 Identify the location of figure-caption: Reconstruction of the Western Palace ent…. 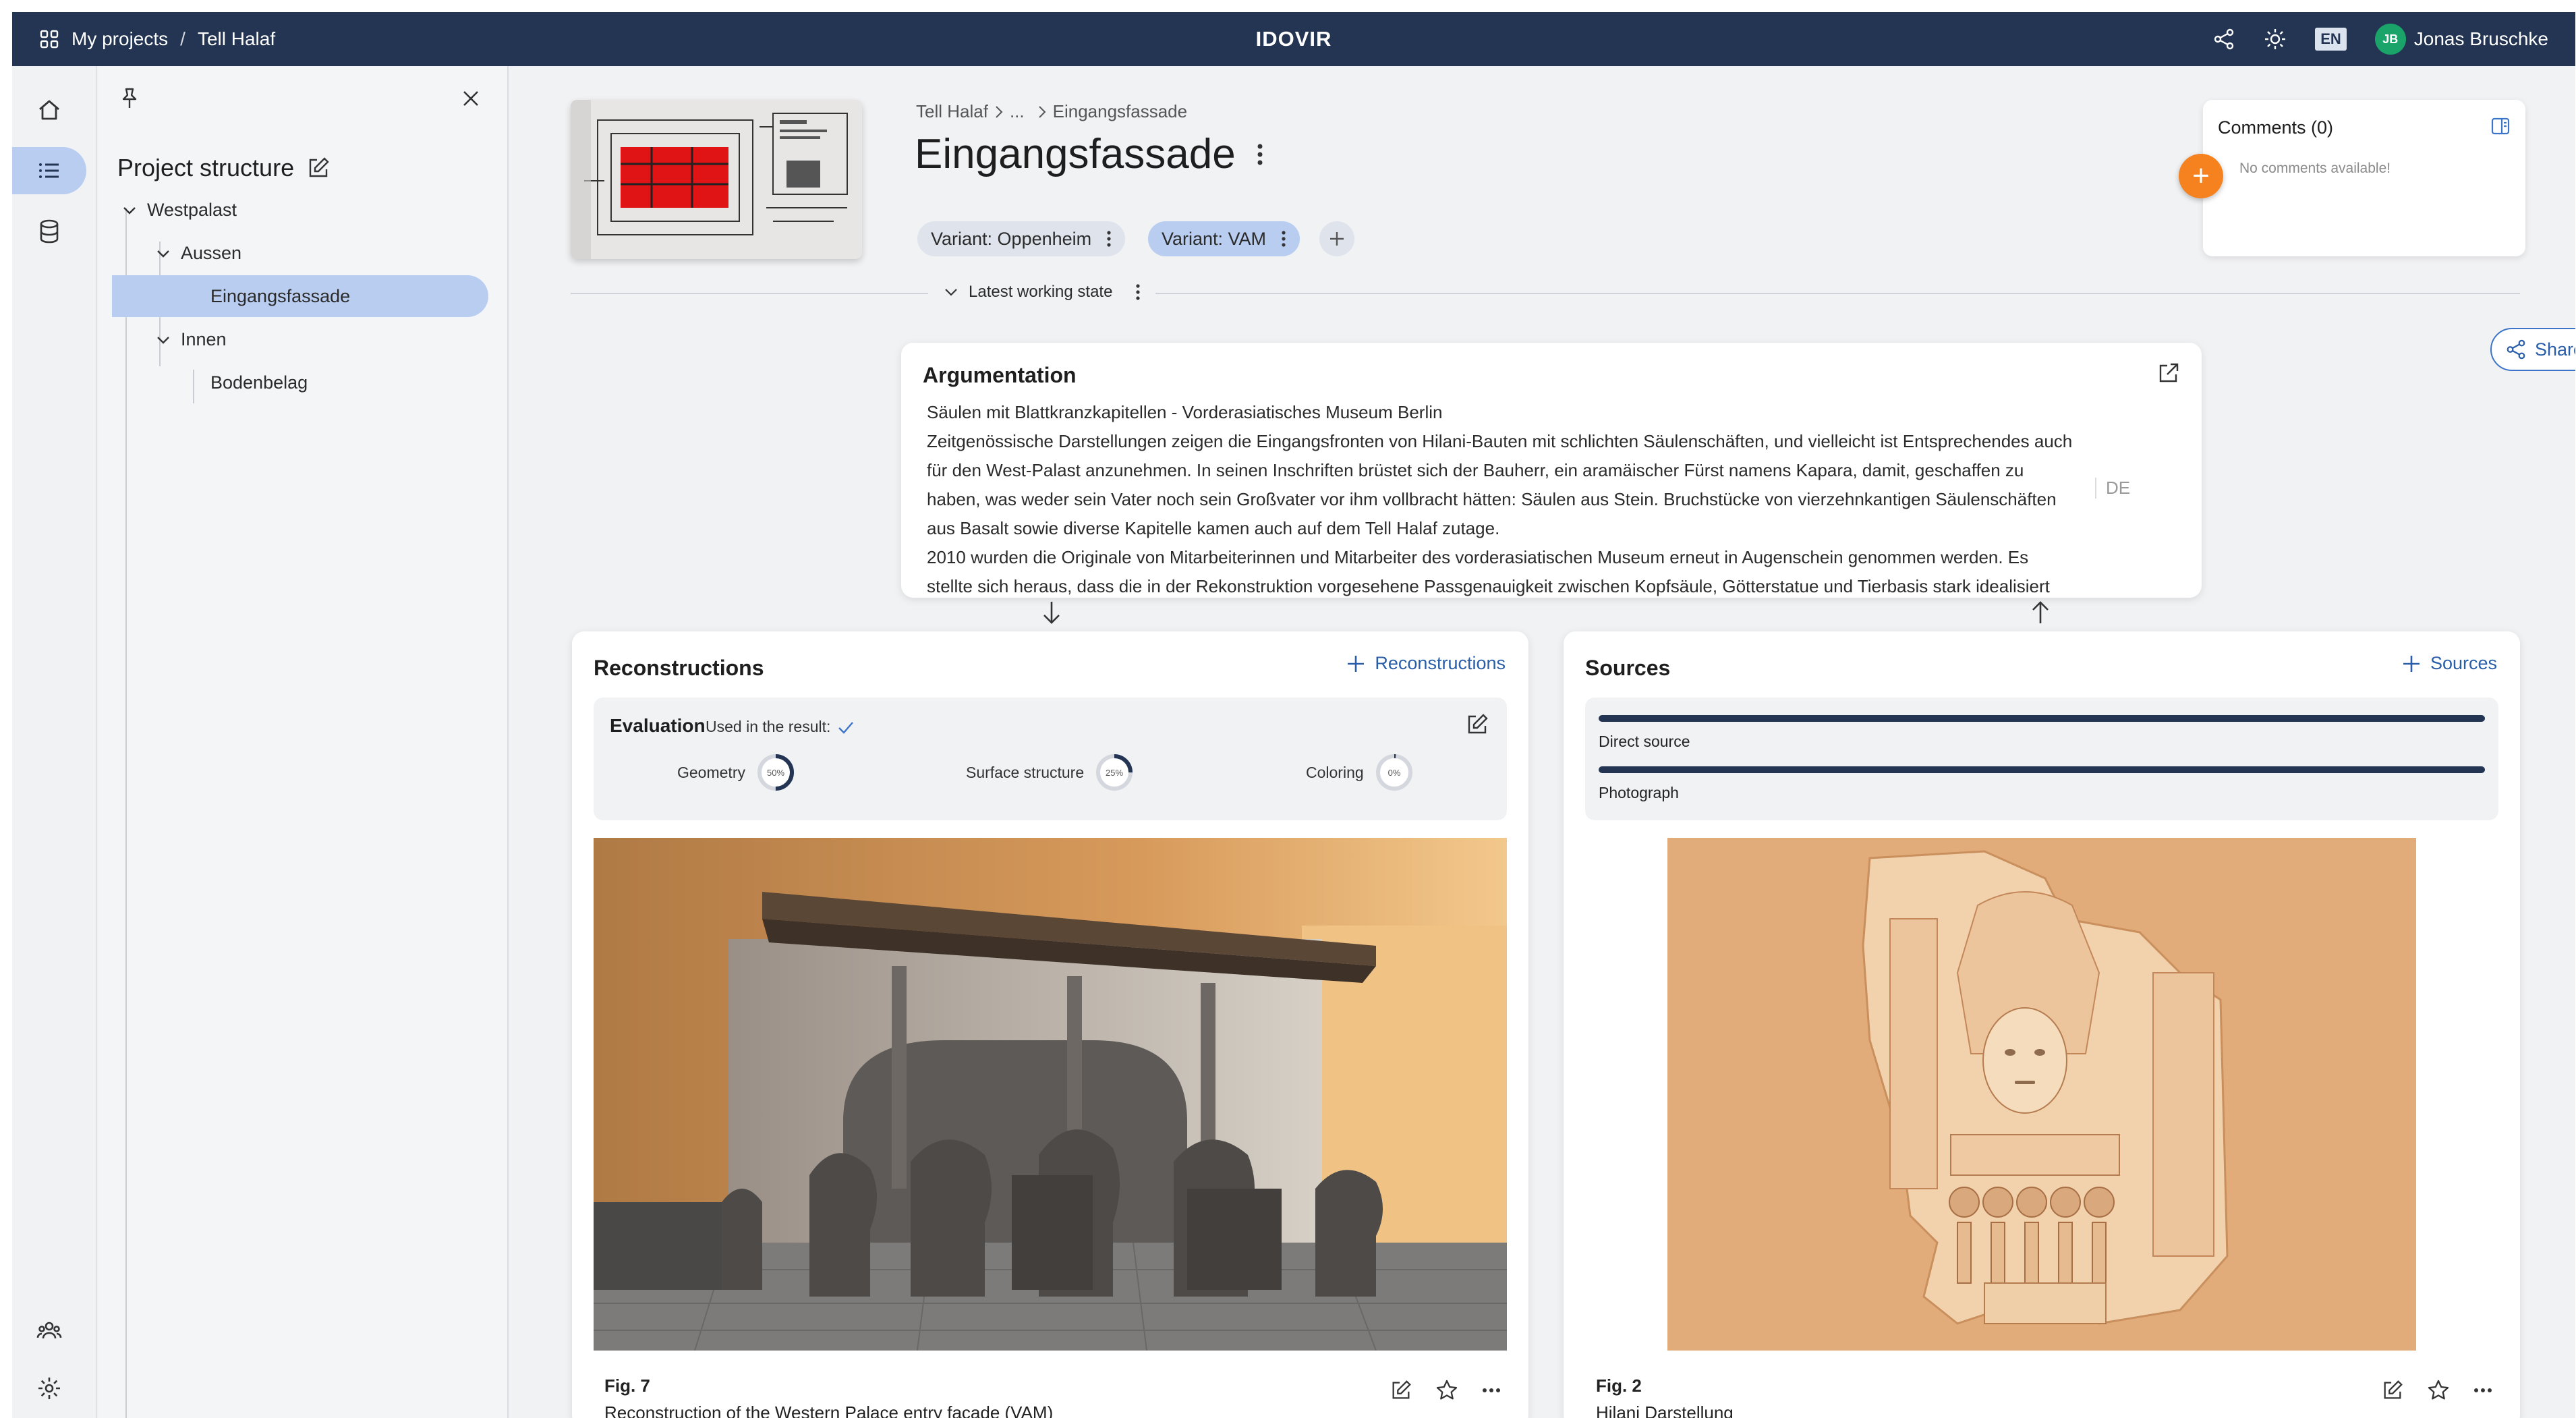
(829, 1410).